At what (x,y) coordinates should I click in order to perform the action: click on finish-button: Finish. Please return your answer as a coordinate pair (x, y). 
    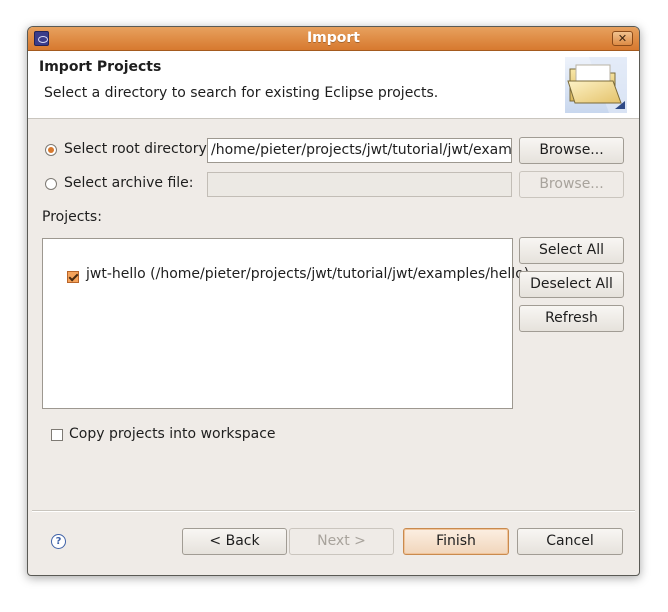
    Looking at the image, I should click on (456, 541).